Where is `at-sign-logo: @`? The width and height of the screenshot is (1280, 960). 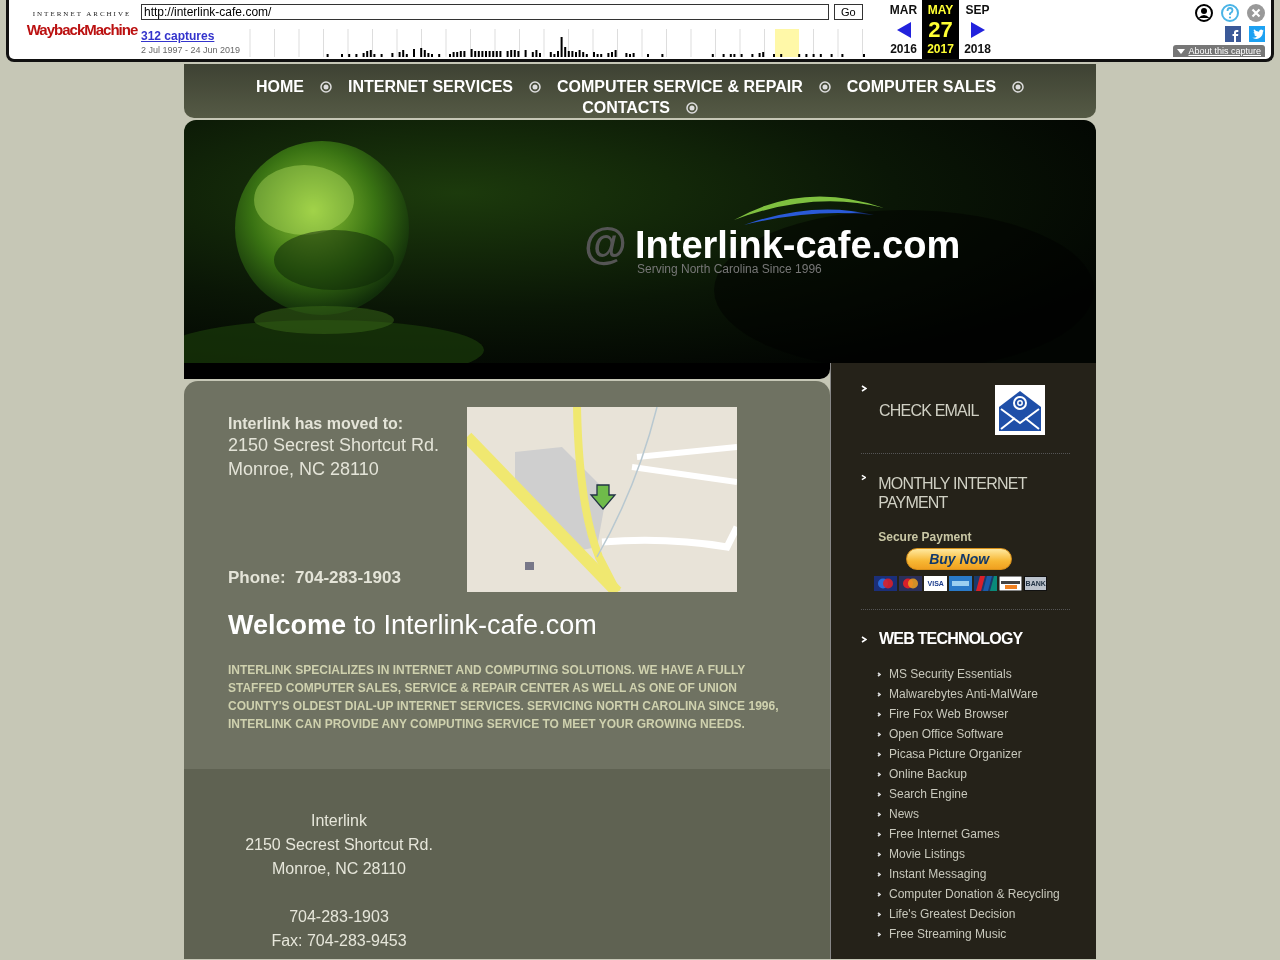
at-sign-logo: @ is located at coordinates (605, 244).